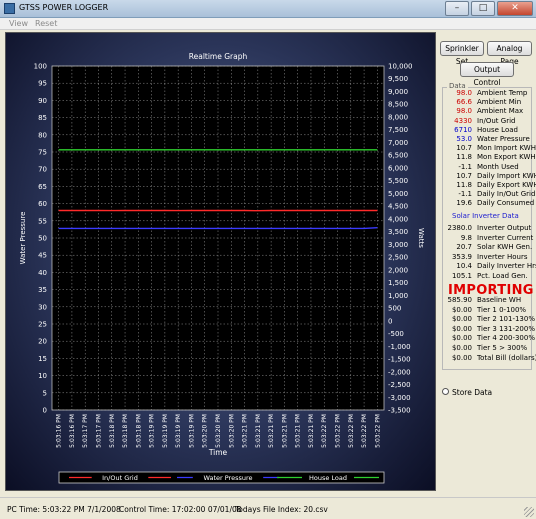  I want to click on menu-view: View, so click(18, 23).